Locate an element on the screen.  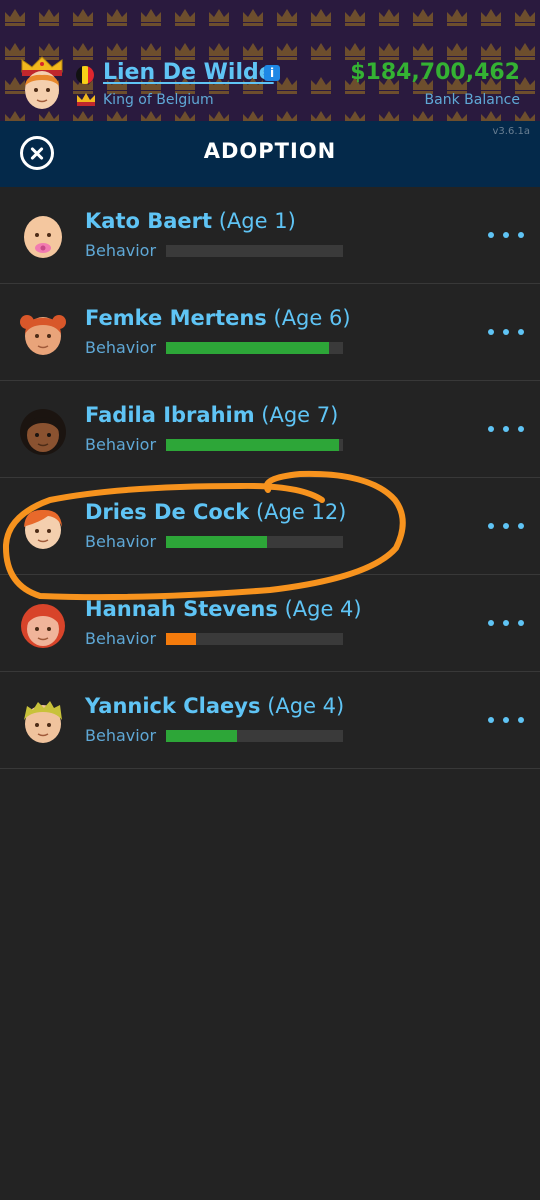
child-row: Kato Baert (Age 1) Behavior is located at coordinates (270, 235).